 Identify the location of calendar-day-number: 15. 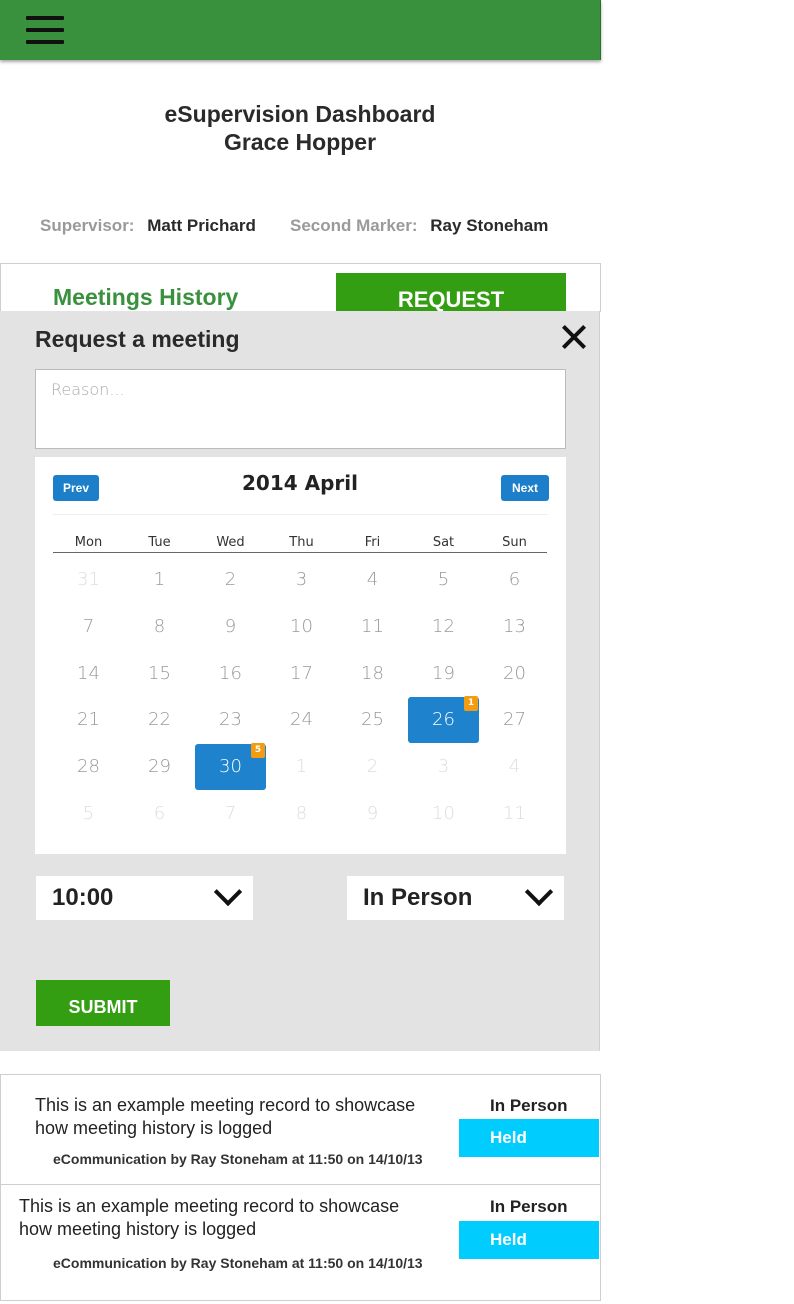
(159, 673).